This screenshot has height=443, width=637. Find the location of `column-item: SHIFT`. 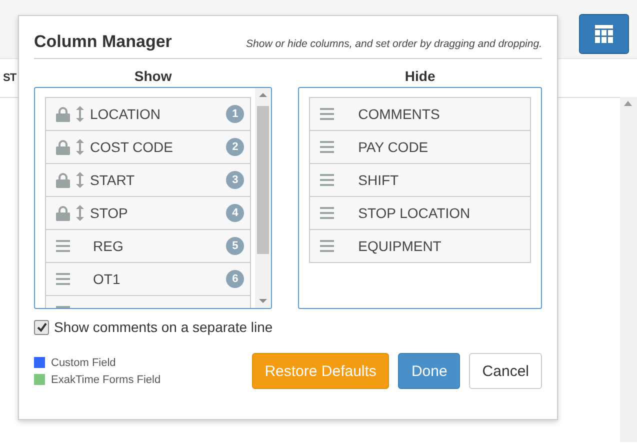

column-item: SHIFT is located at coordinates (420, 180).